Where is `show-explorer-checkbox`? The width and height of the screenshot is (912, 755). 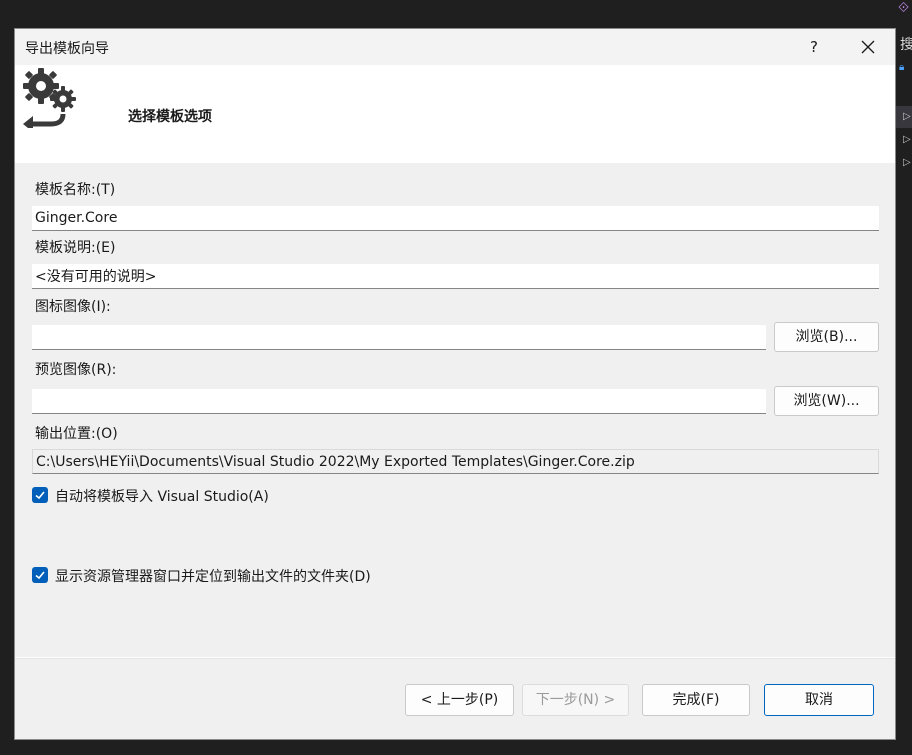 show-explorer-checkbox is located at coordinates (40, 575).